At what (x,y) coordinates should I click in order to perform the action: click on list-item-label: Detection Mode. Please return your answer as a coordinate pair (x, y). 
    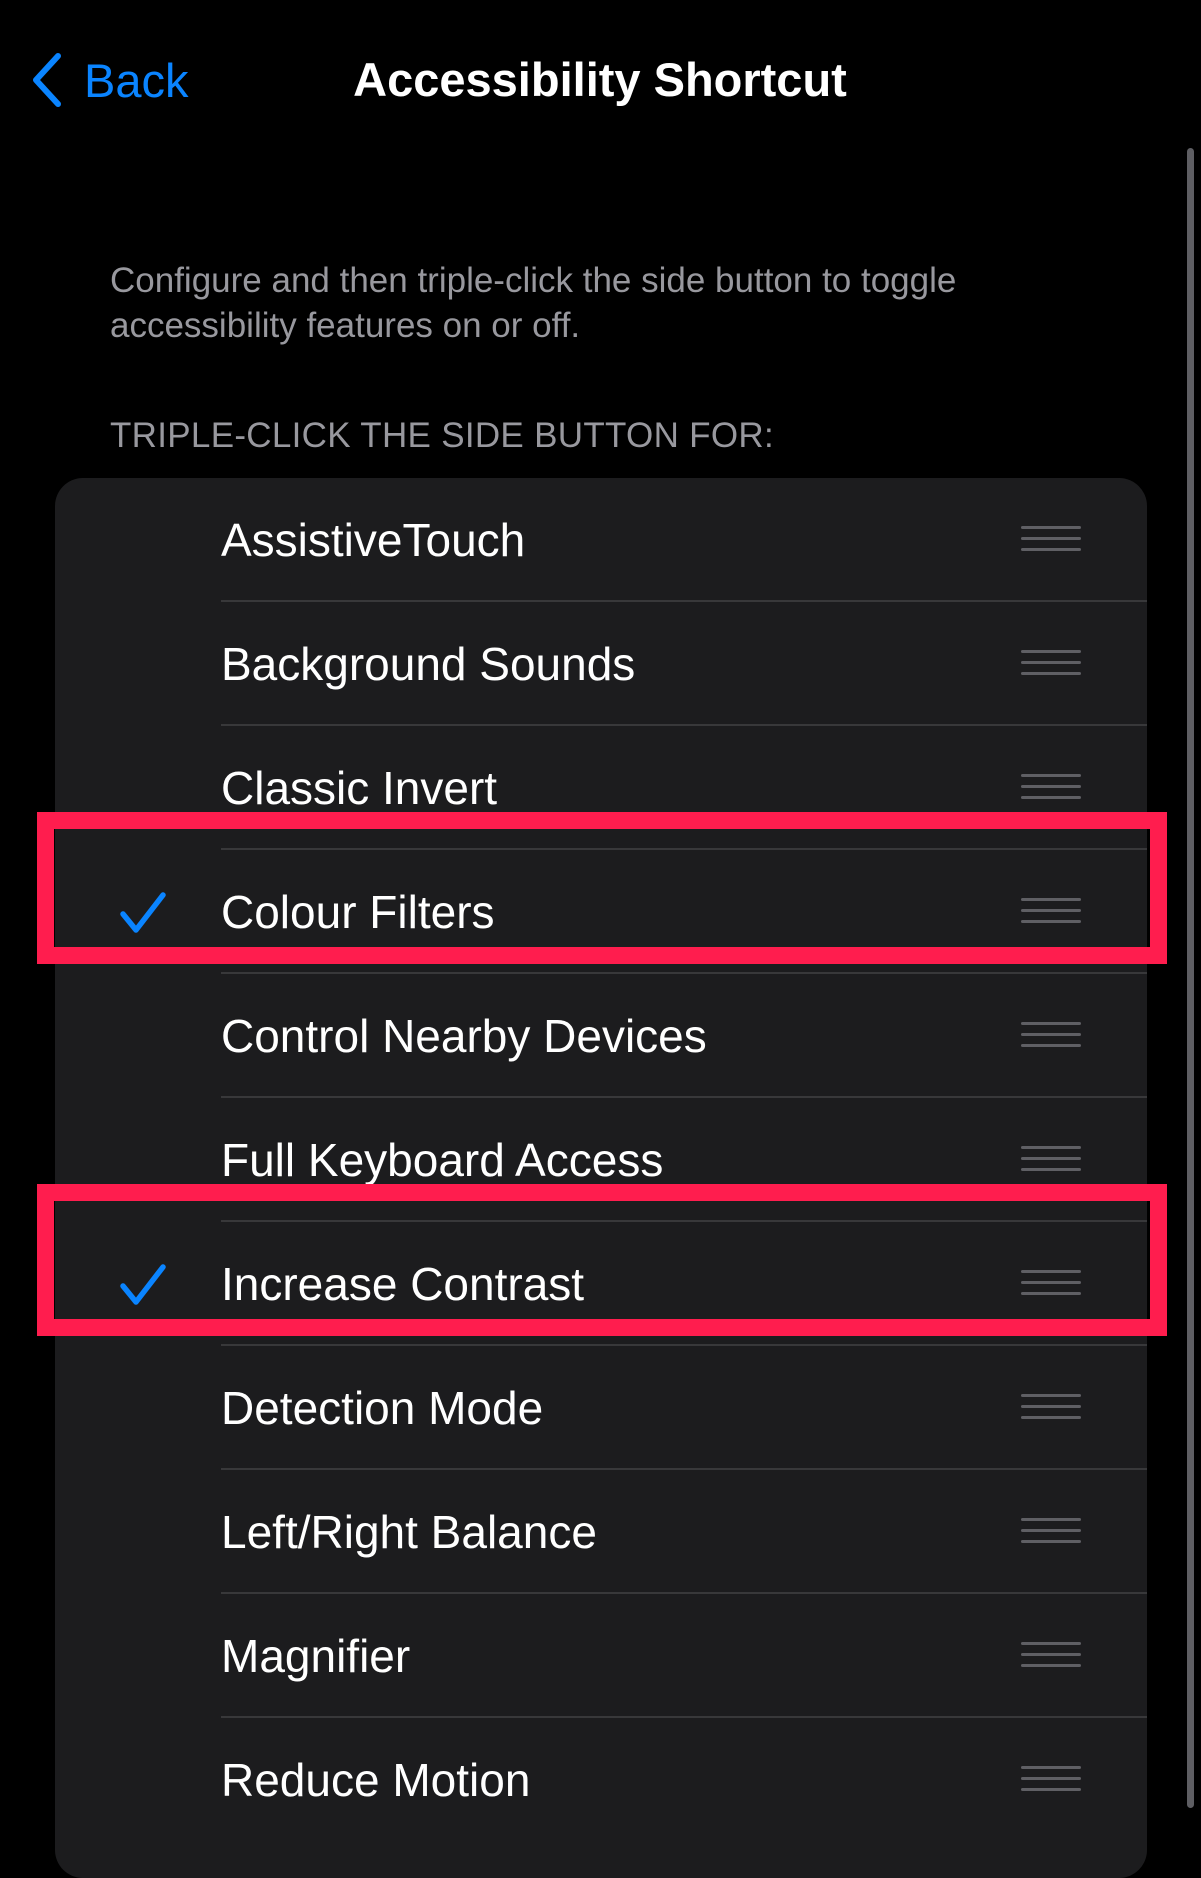
    Looking at the image, I should click on (382, 1408).